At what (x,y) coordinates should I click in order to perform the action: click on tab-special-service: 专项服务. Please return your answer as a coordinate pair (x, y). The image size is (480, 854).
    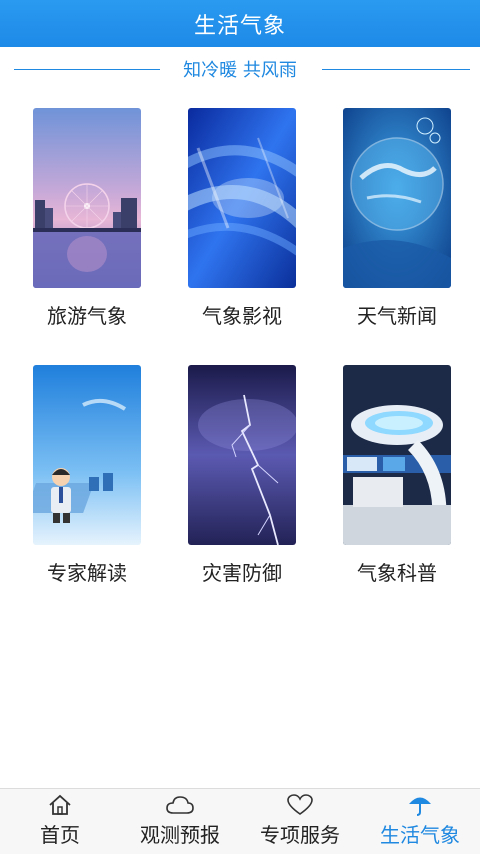
    Looking at the image, I should click on (300, 821).